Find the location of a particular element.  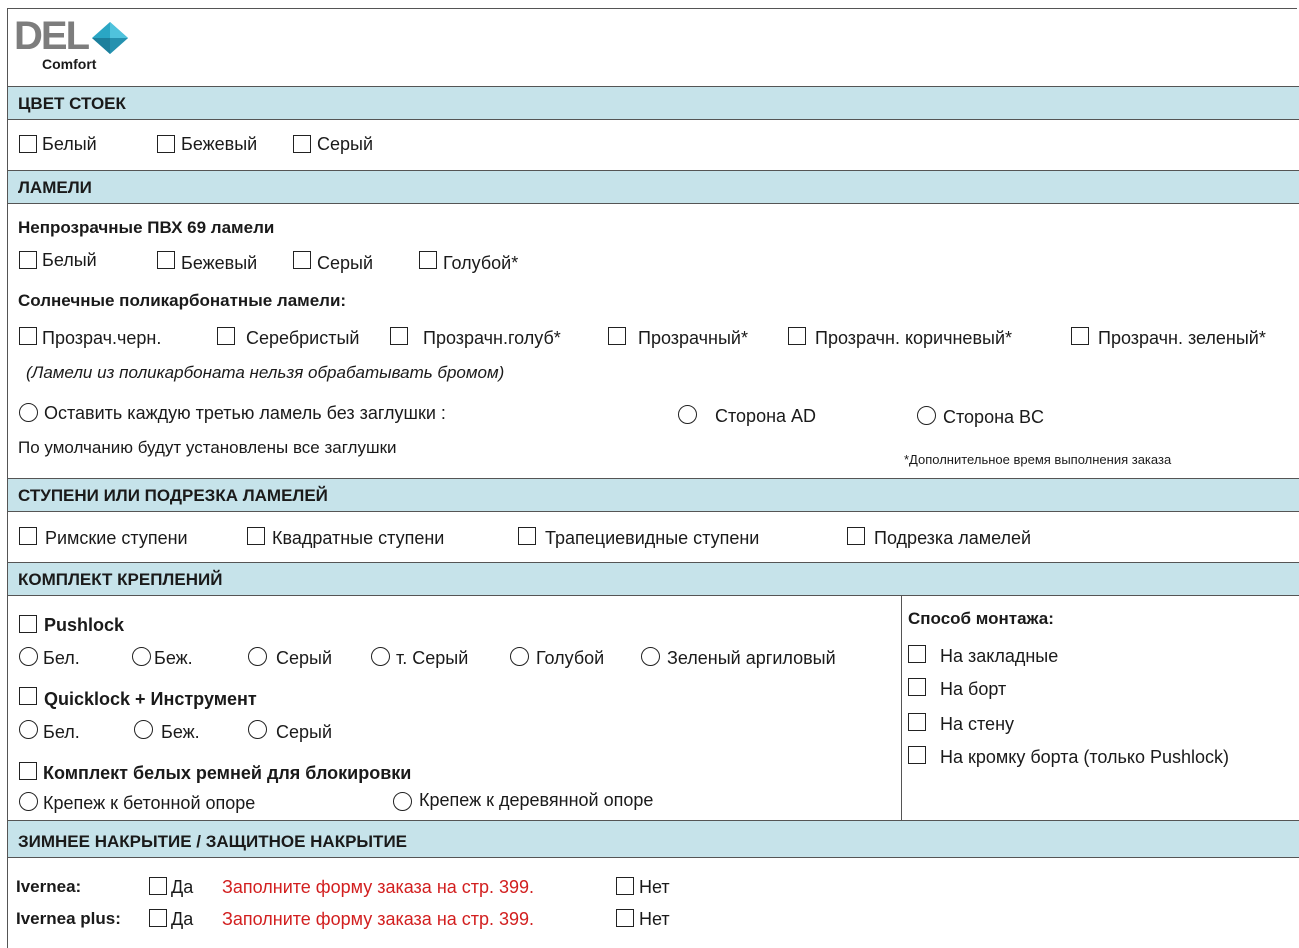

section-steps: СТУПЕНИ ИЛИ ПОДРЕЗКА ЛАМЕЛЕЙ is located at coordinates (653, 495).